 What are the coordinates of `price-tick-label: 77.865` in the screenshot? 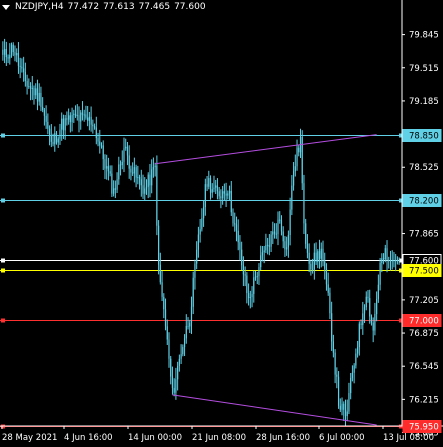 It's located at (424, 235).